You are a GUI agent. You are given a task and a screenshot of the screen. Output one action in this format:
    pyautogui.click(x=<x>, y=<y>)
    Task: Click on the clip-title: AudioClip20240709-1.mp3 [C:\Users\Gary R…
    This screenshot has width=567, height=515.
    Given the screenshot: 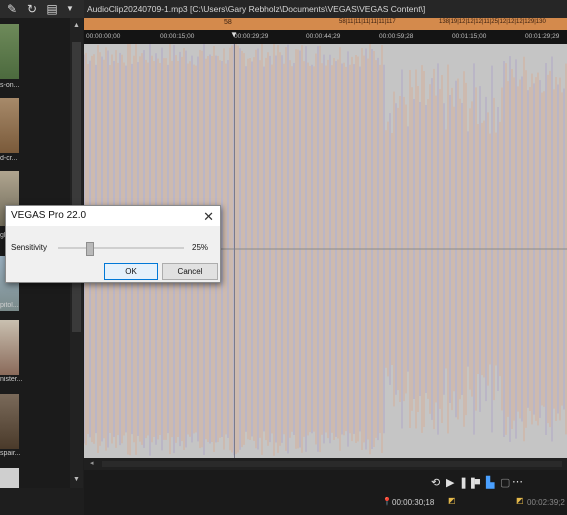 What is the action you would take?
    pyautogui.click(x=325, y=9)
    